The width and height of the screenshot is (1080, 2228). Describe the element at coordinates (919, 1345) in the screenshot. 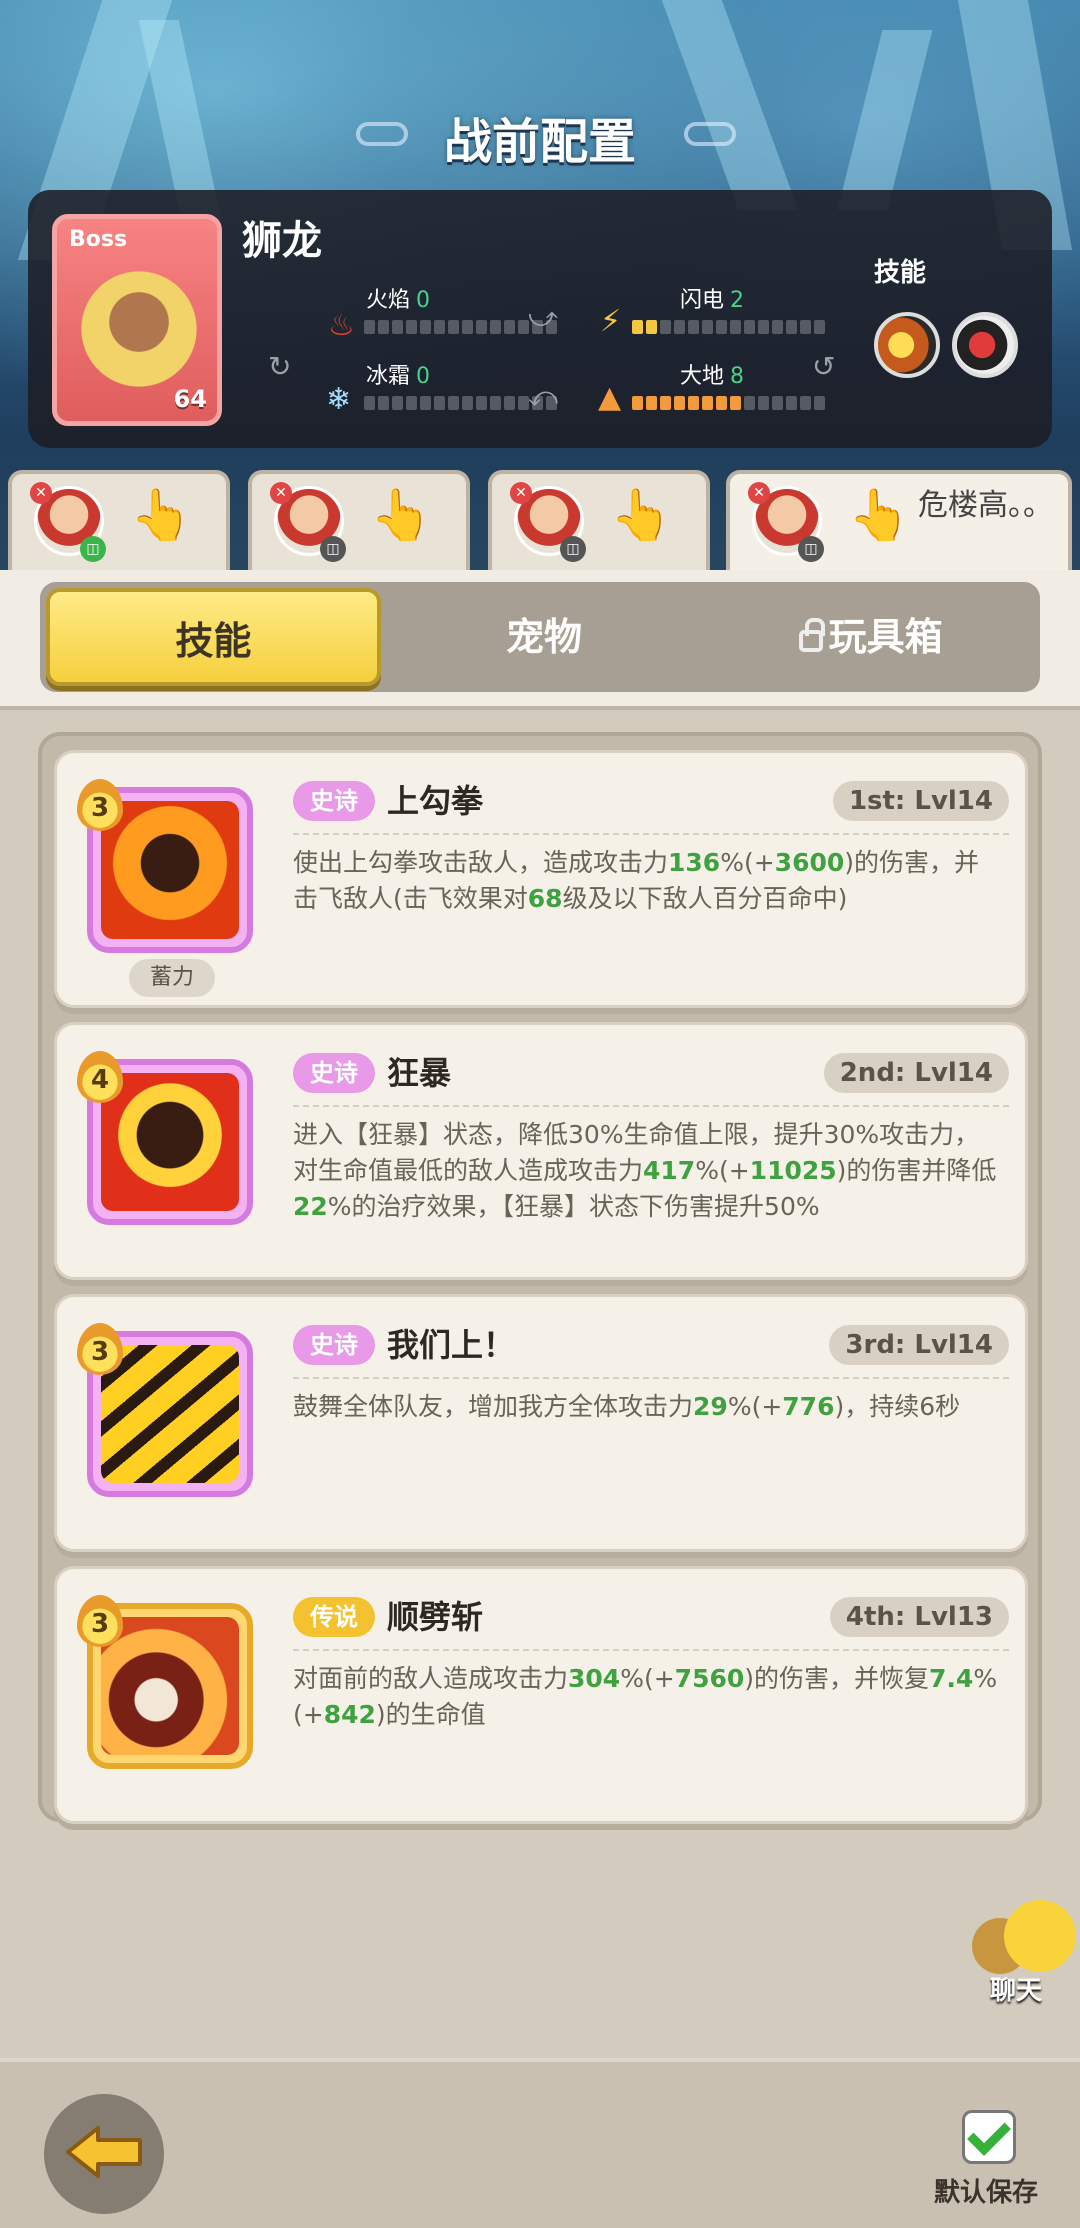

I see `skill-level: 3rd: Lvl14` at that location.